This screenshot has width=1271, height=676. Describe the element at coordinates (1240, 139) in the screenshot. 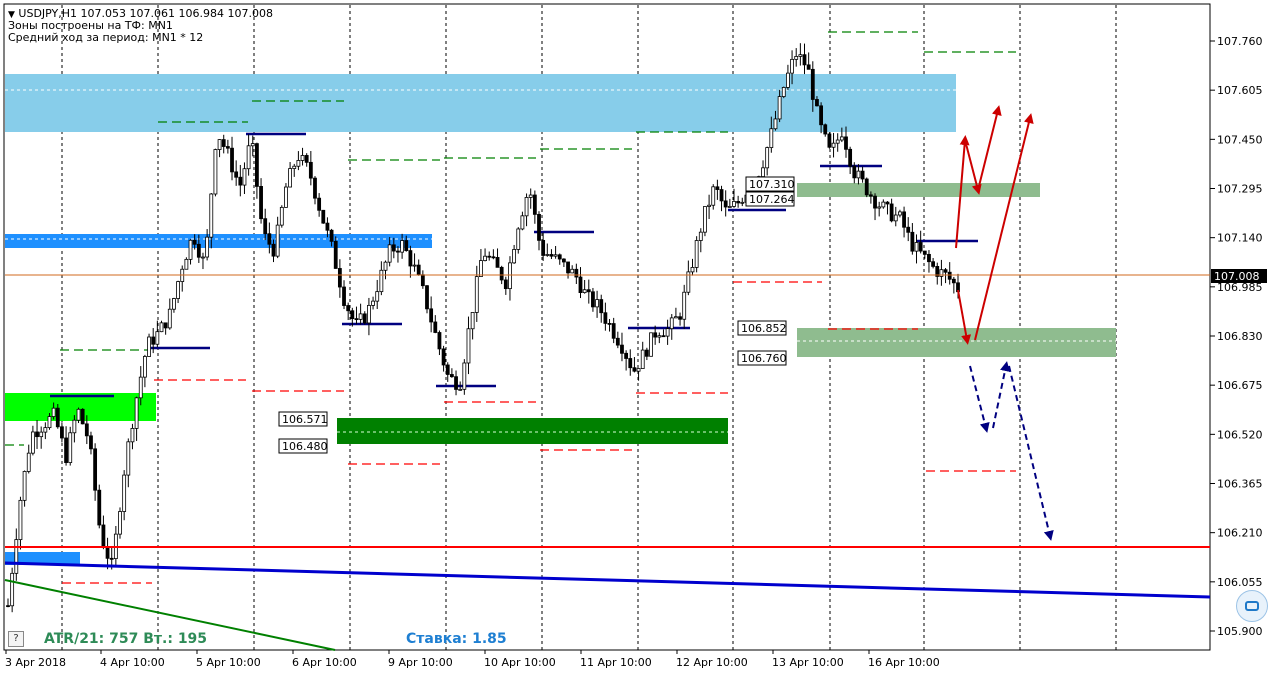

I see `y-tick-label: 107.450` at that location.